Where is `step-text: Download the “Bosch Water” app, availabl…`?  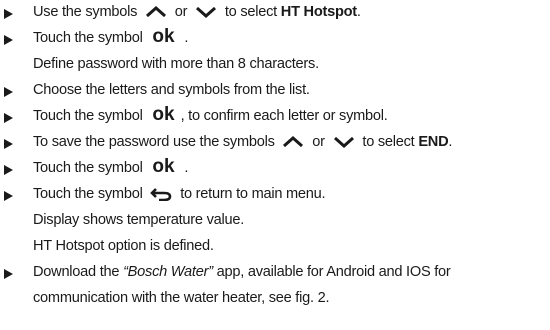 step-text: Download the “Bosch Water” app, availabl… is located at coordinates (242, 272).